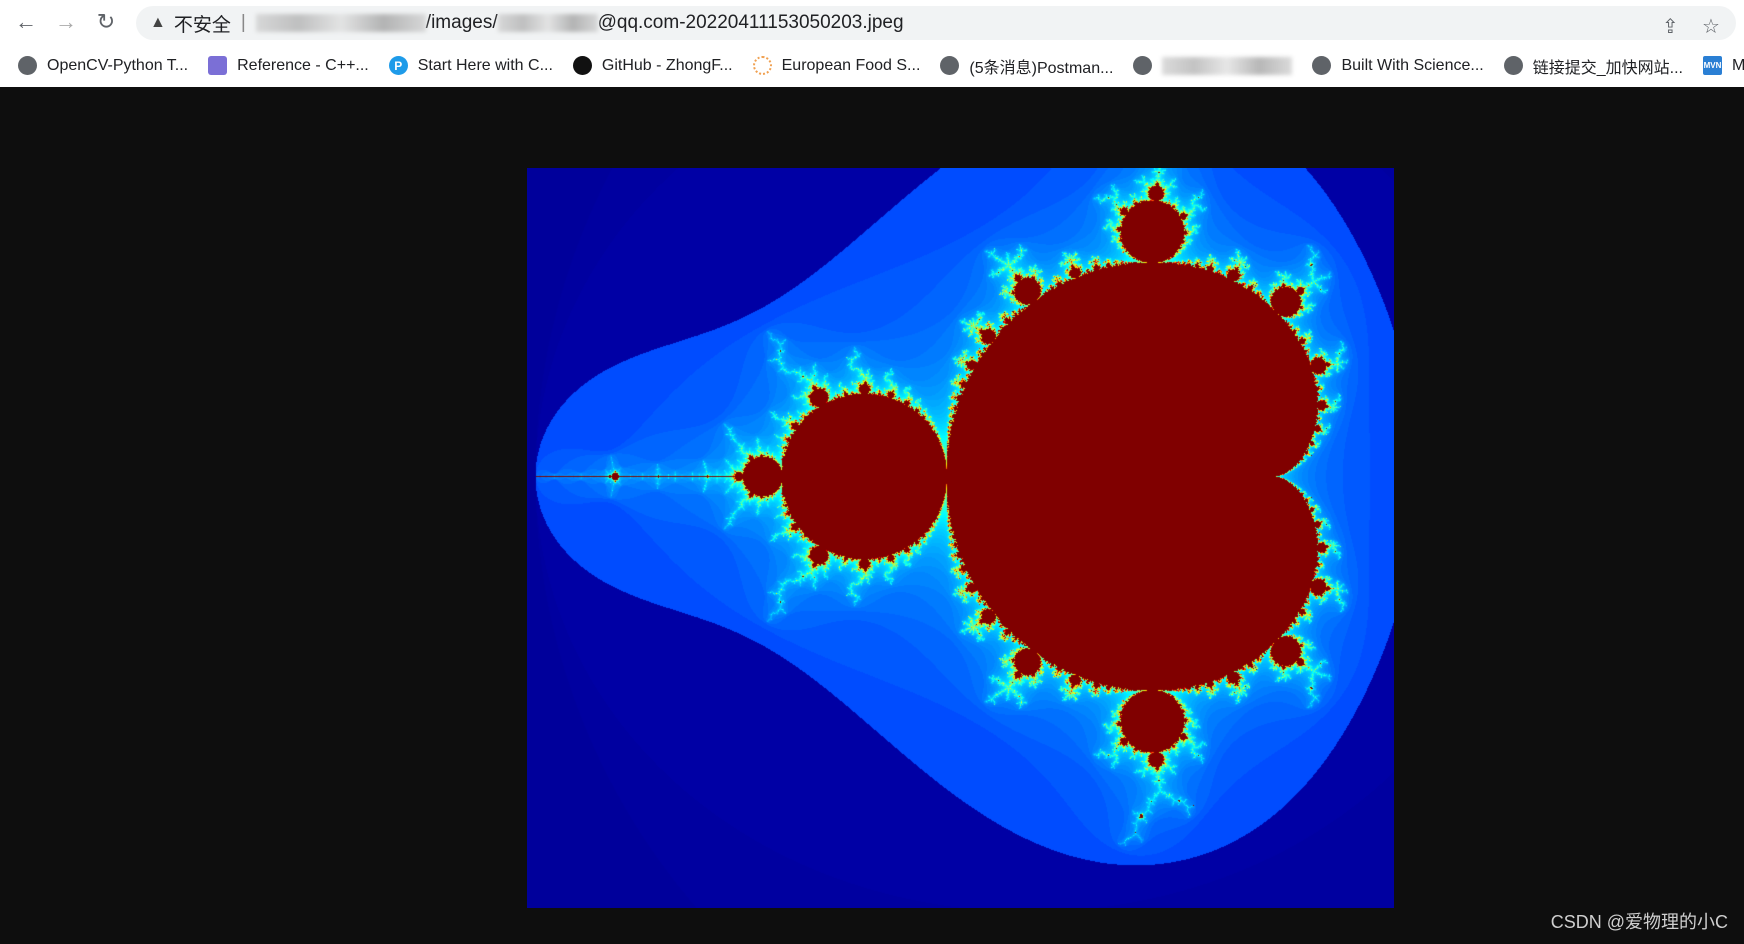 The width and height of the screenshot is (1744, 944). I want to click on bookmark, so click(1213, 65).